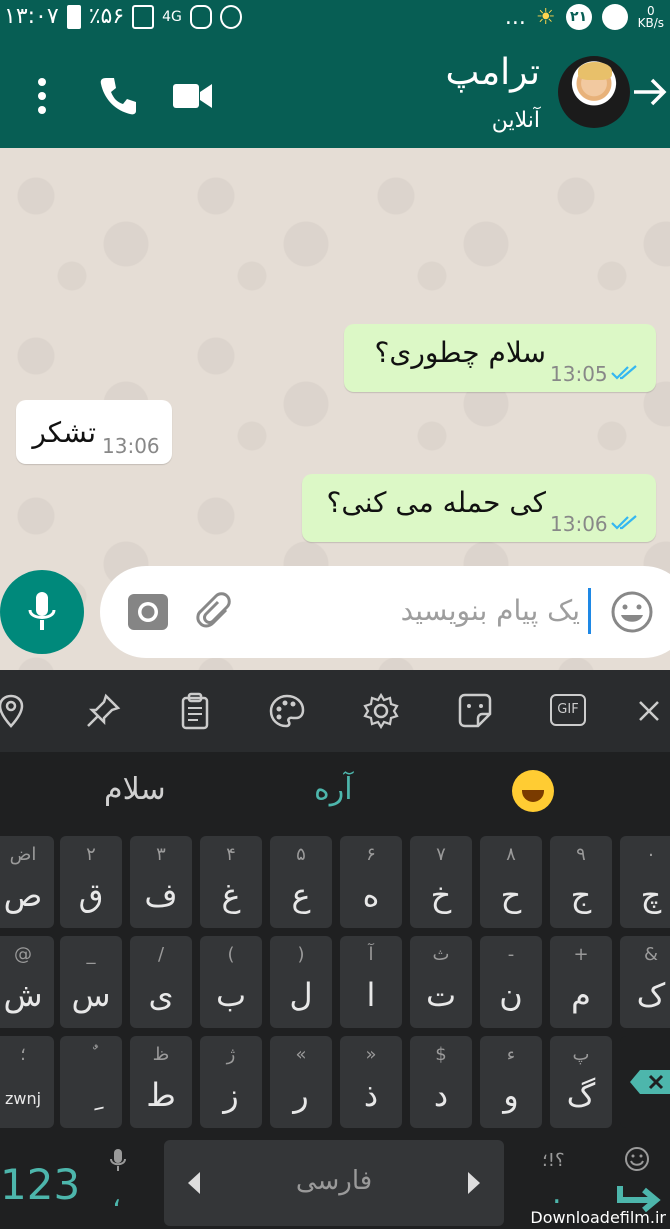  I want to click on key-hint: آ, so click(371, 954).